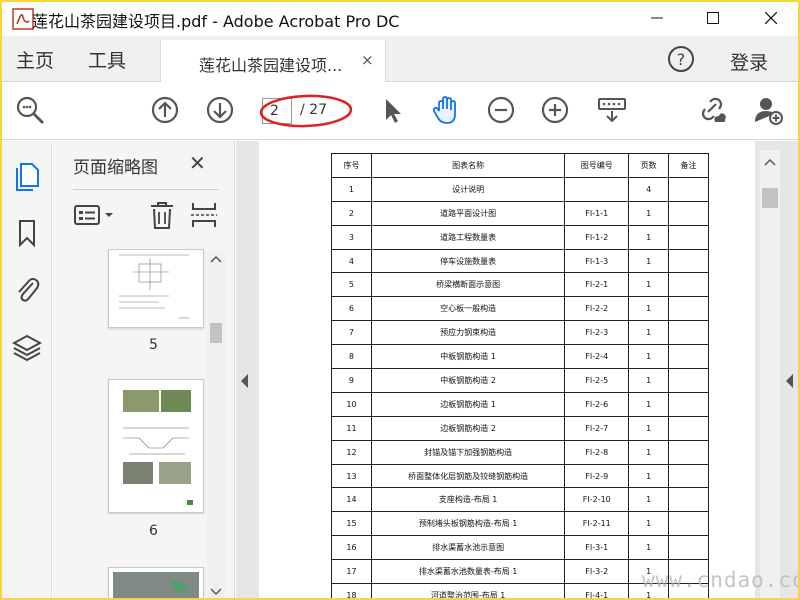 The height and width of the screenshot is (600, 800). I want to click on zoom-in-icon, so click(555, 110).